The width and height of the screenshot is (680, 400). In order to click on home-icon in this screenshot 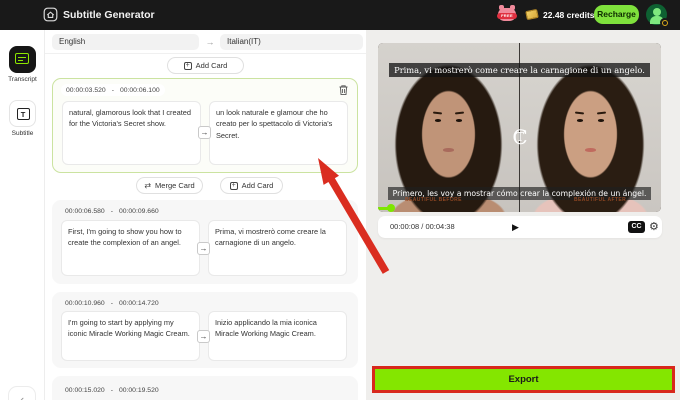, I will do `click(50, 14)`.